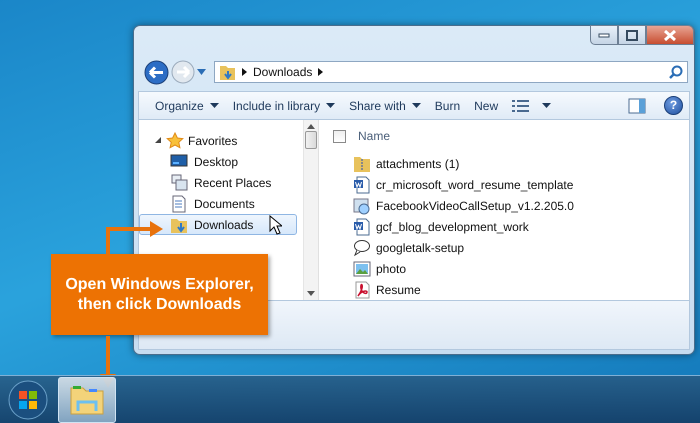  I want to click on arrow, so click(134, 237).